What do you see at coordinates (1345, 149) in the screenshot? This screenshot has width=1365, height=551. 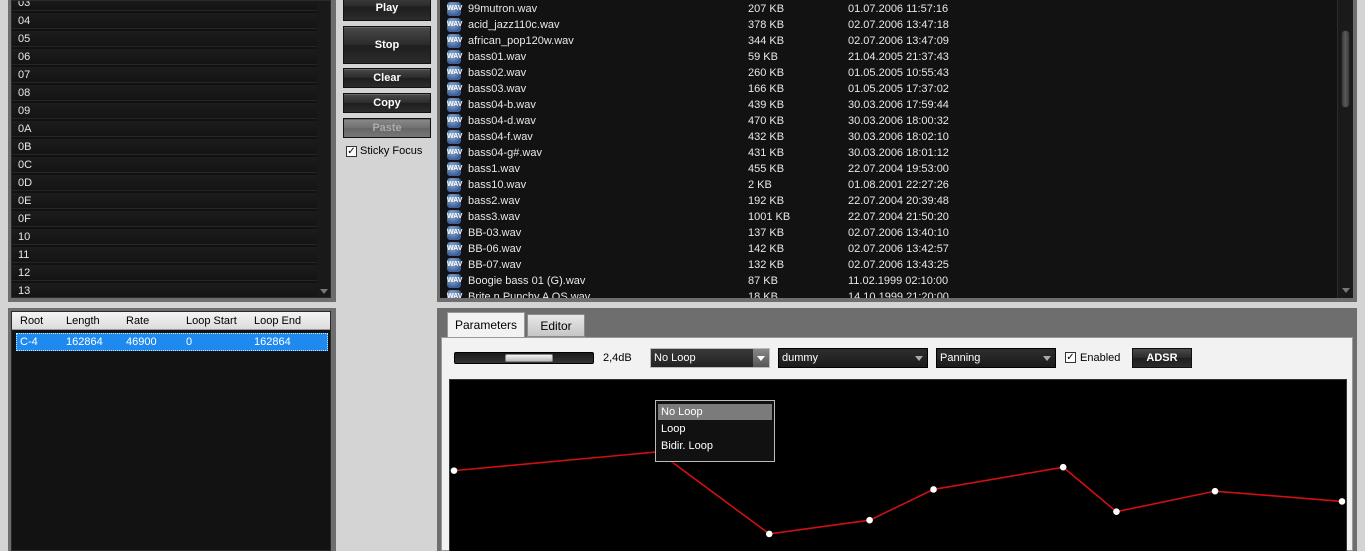 I see `file-browser-scrollbar` at bounding box center [1345, 149].